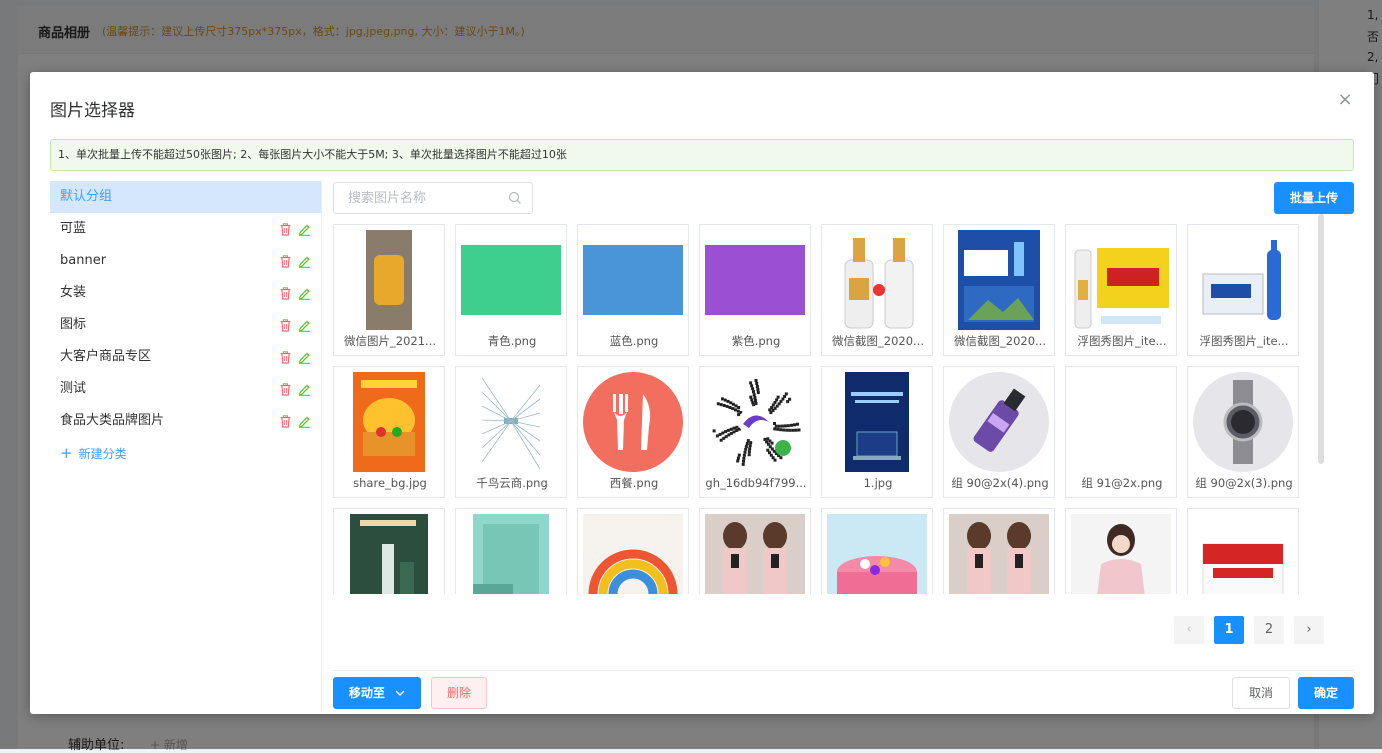 This screenshot has width=1382, height=753. Describe the element at coordinates (185, 453) in the screenshot. I see `add-category-button: + 新建分类` at that location.